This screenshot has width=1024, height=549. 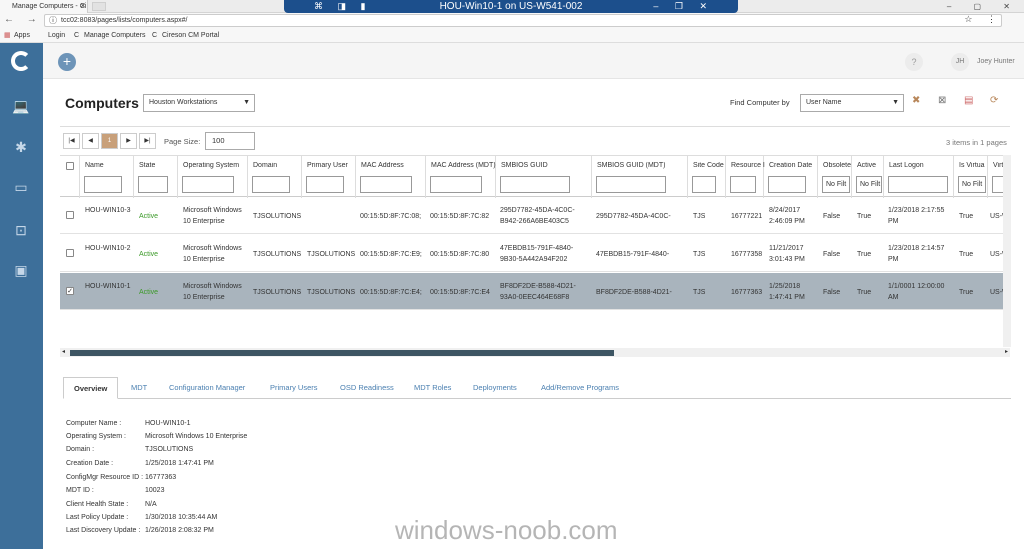 What do you see at coordinates (208, 184) in the screenshot?
I see `filter-os` at bounding box center [208, 184].